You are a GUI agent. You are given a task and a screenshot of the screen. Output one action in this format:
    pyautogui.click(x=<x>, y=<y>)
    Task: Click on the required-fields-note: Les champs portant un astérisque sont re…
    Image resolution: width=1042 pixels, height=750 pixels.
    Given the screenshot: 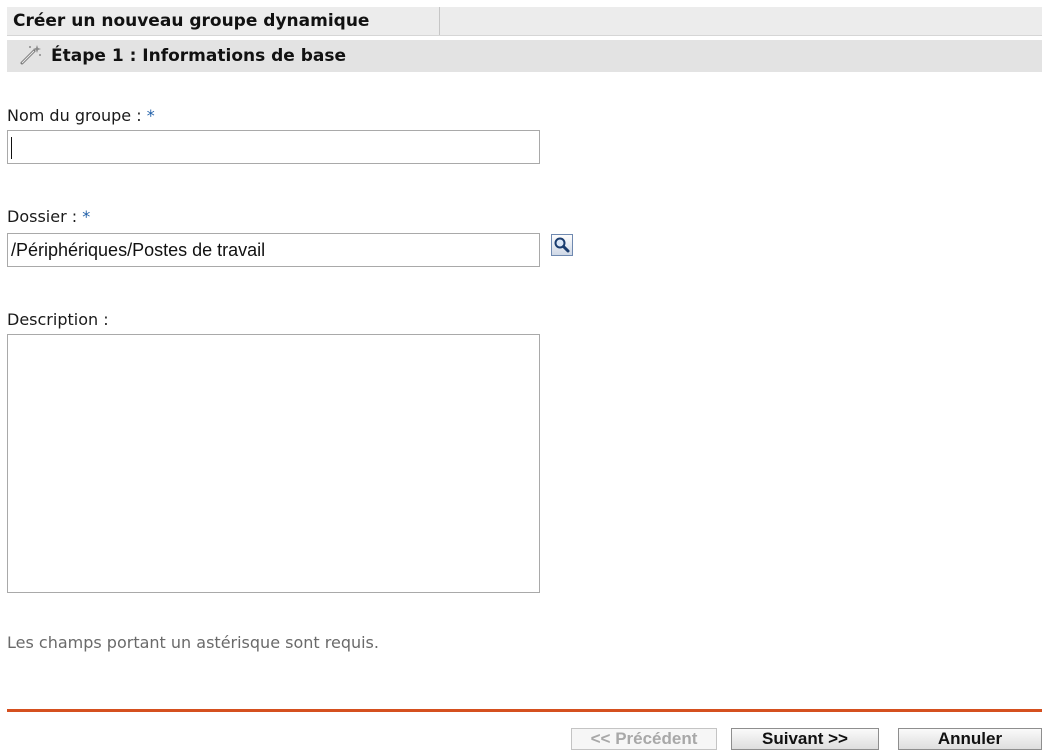 What is the action you would take?
    pyautogui.click(x=193, y=642)
    